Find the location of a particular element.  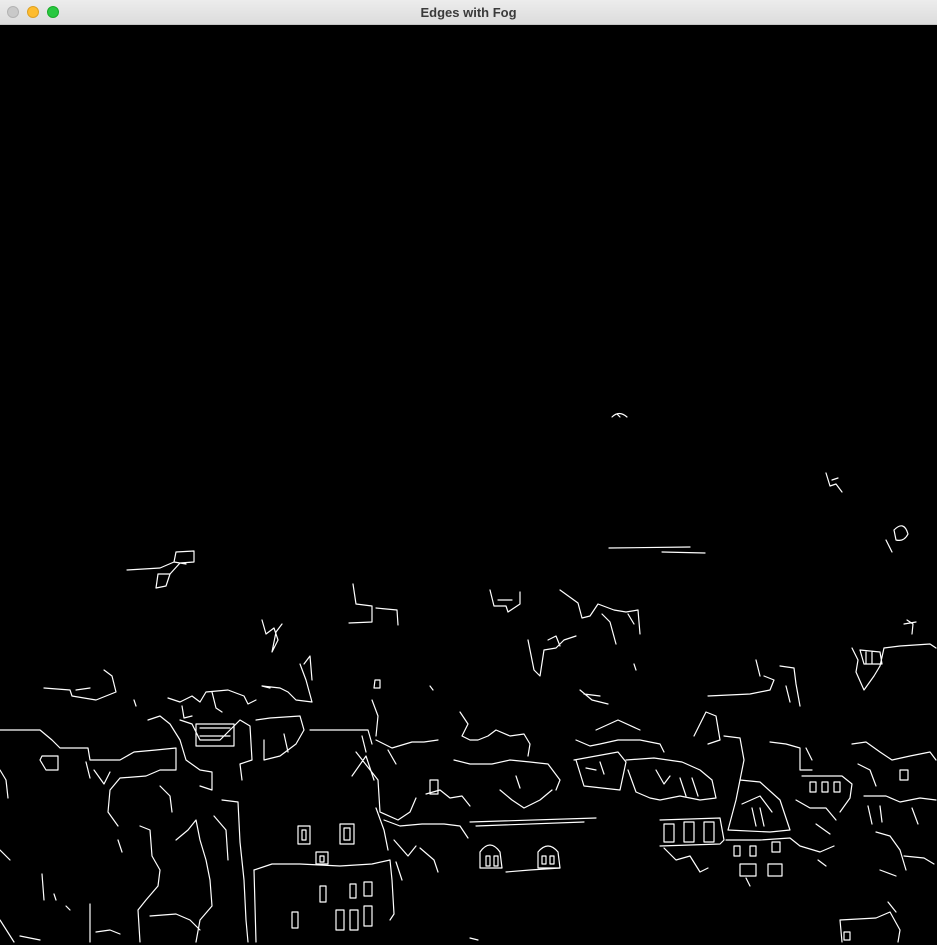

title-bar: Edges with Fog is located at coordinates (468, 12).